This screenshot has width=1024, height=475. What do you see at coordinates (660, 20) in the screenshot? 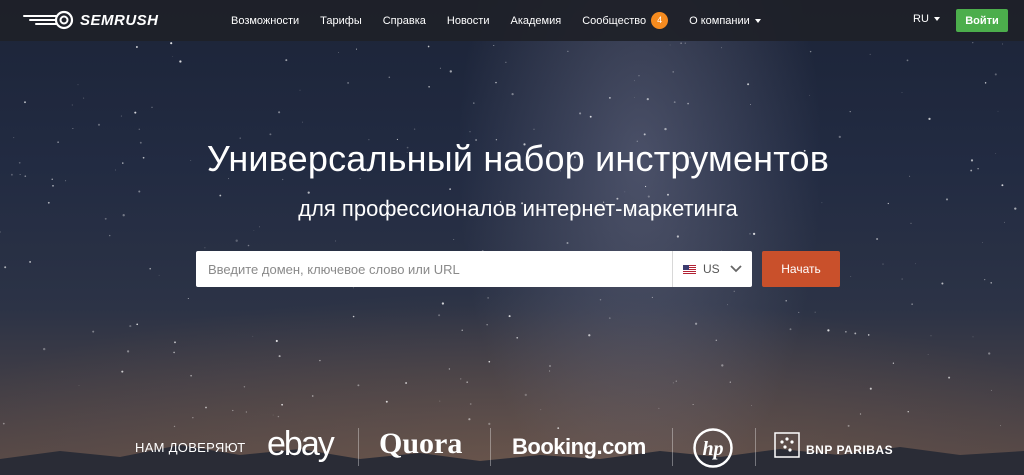
I see `community-count-badge: 4` at bounding box center [660, 20].